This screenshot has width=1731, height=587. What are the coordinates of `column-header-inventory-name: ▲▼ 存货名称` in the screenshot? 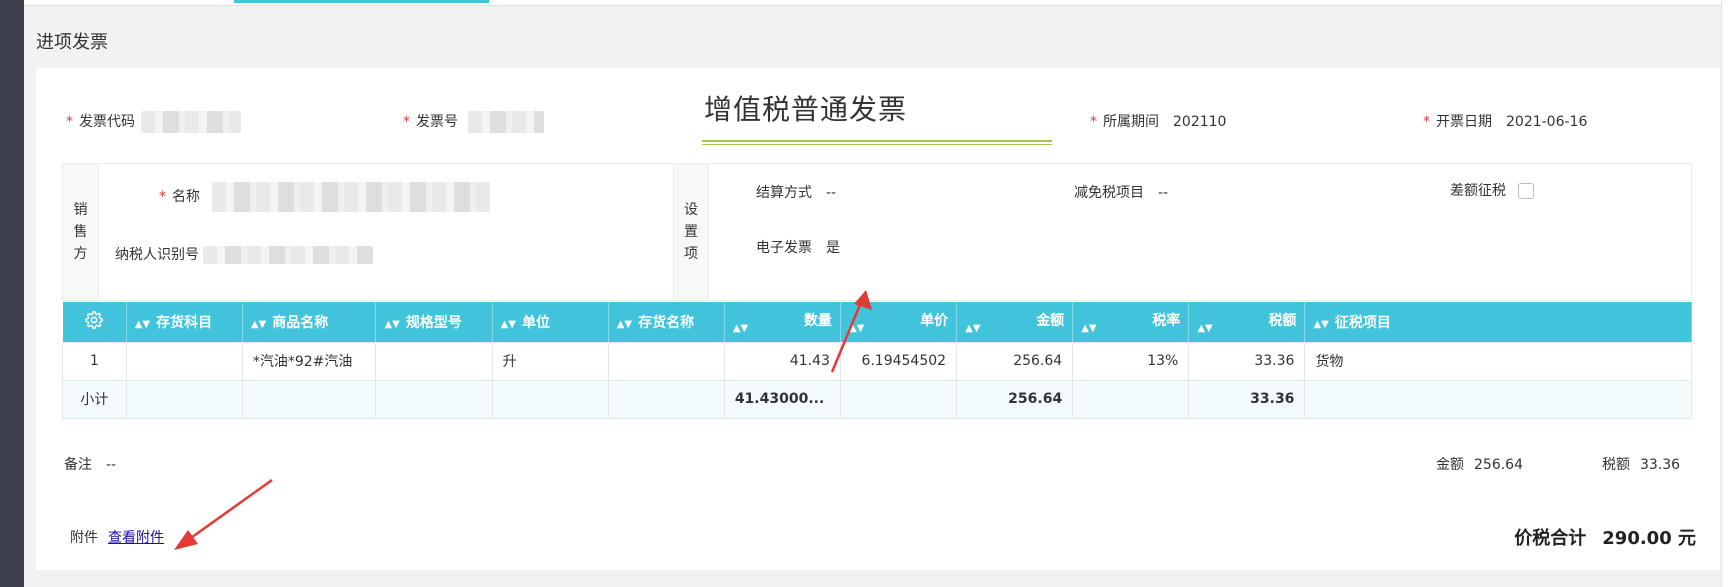 It's located at (666, 322).